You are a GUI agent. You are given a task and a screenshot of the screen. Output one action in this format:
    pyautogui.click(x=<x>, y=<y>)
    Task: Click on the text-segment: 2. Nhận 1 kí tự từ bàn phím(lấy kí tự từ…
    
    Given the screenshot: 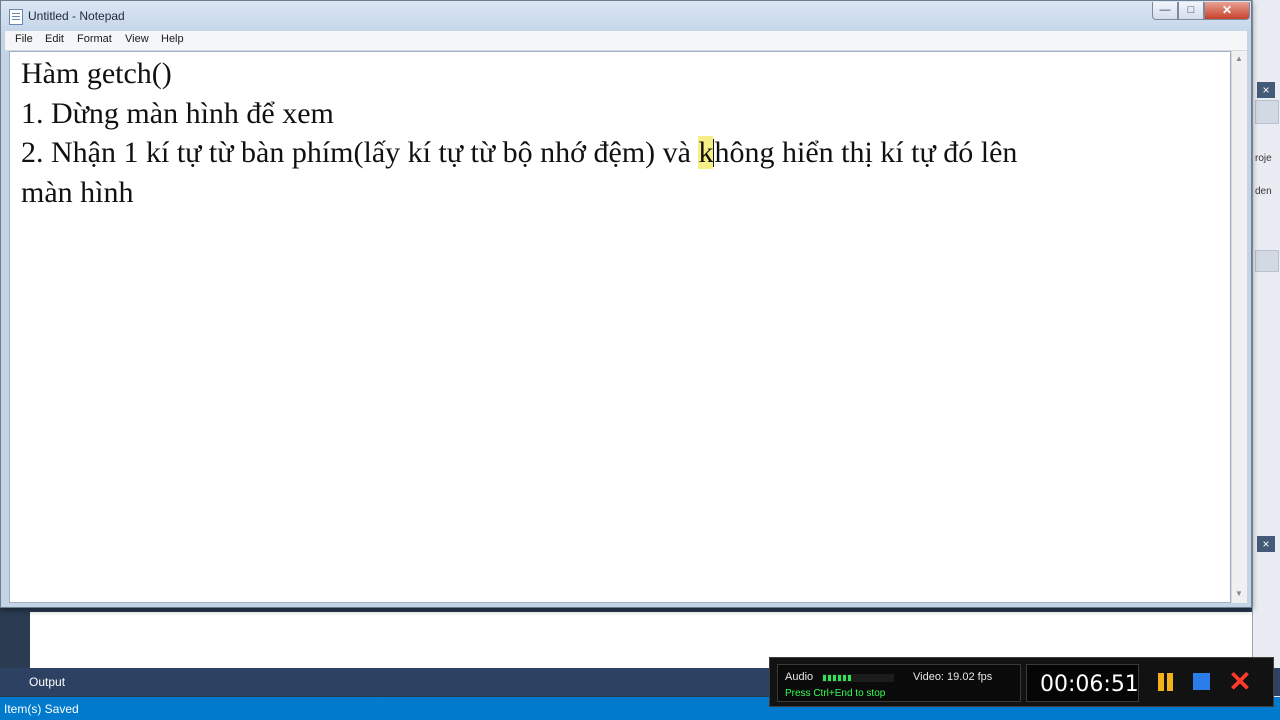 What is the action you would take?
    pyautogui.click(x=360, y=152)
    